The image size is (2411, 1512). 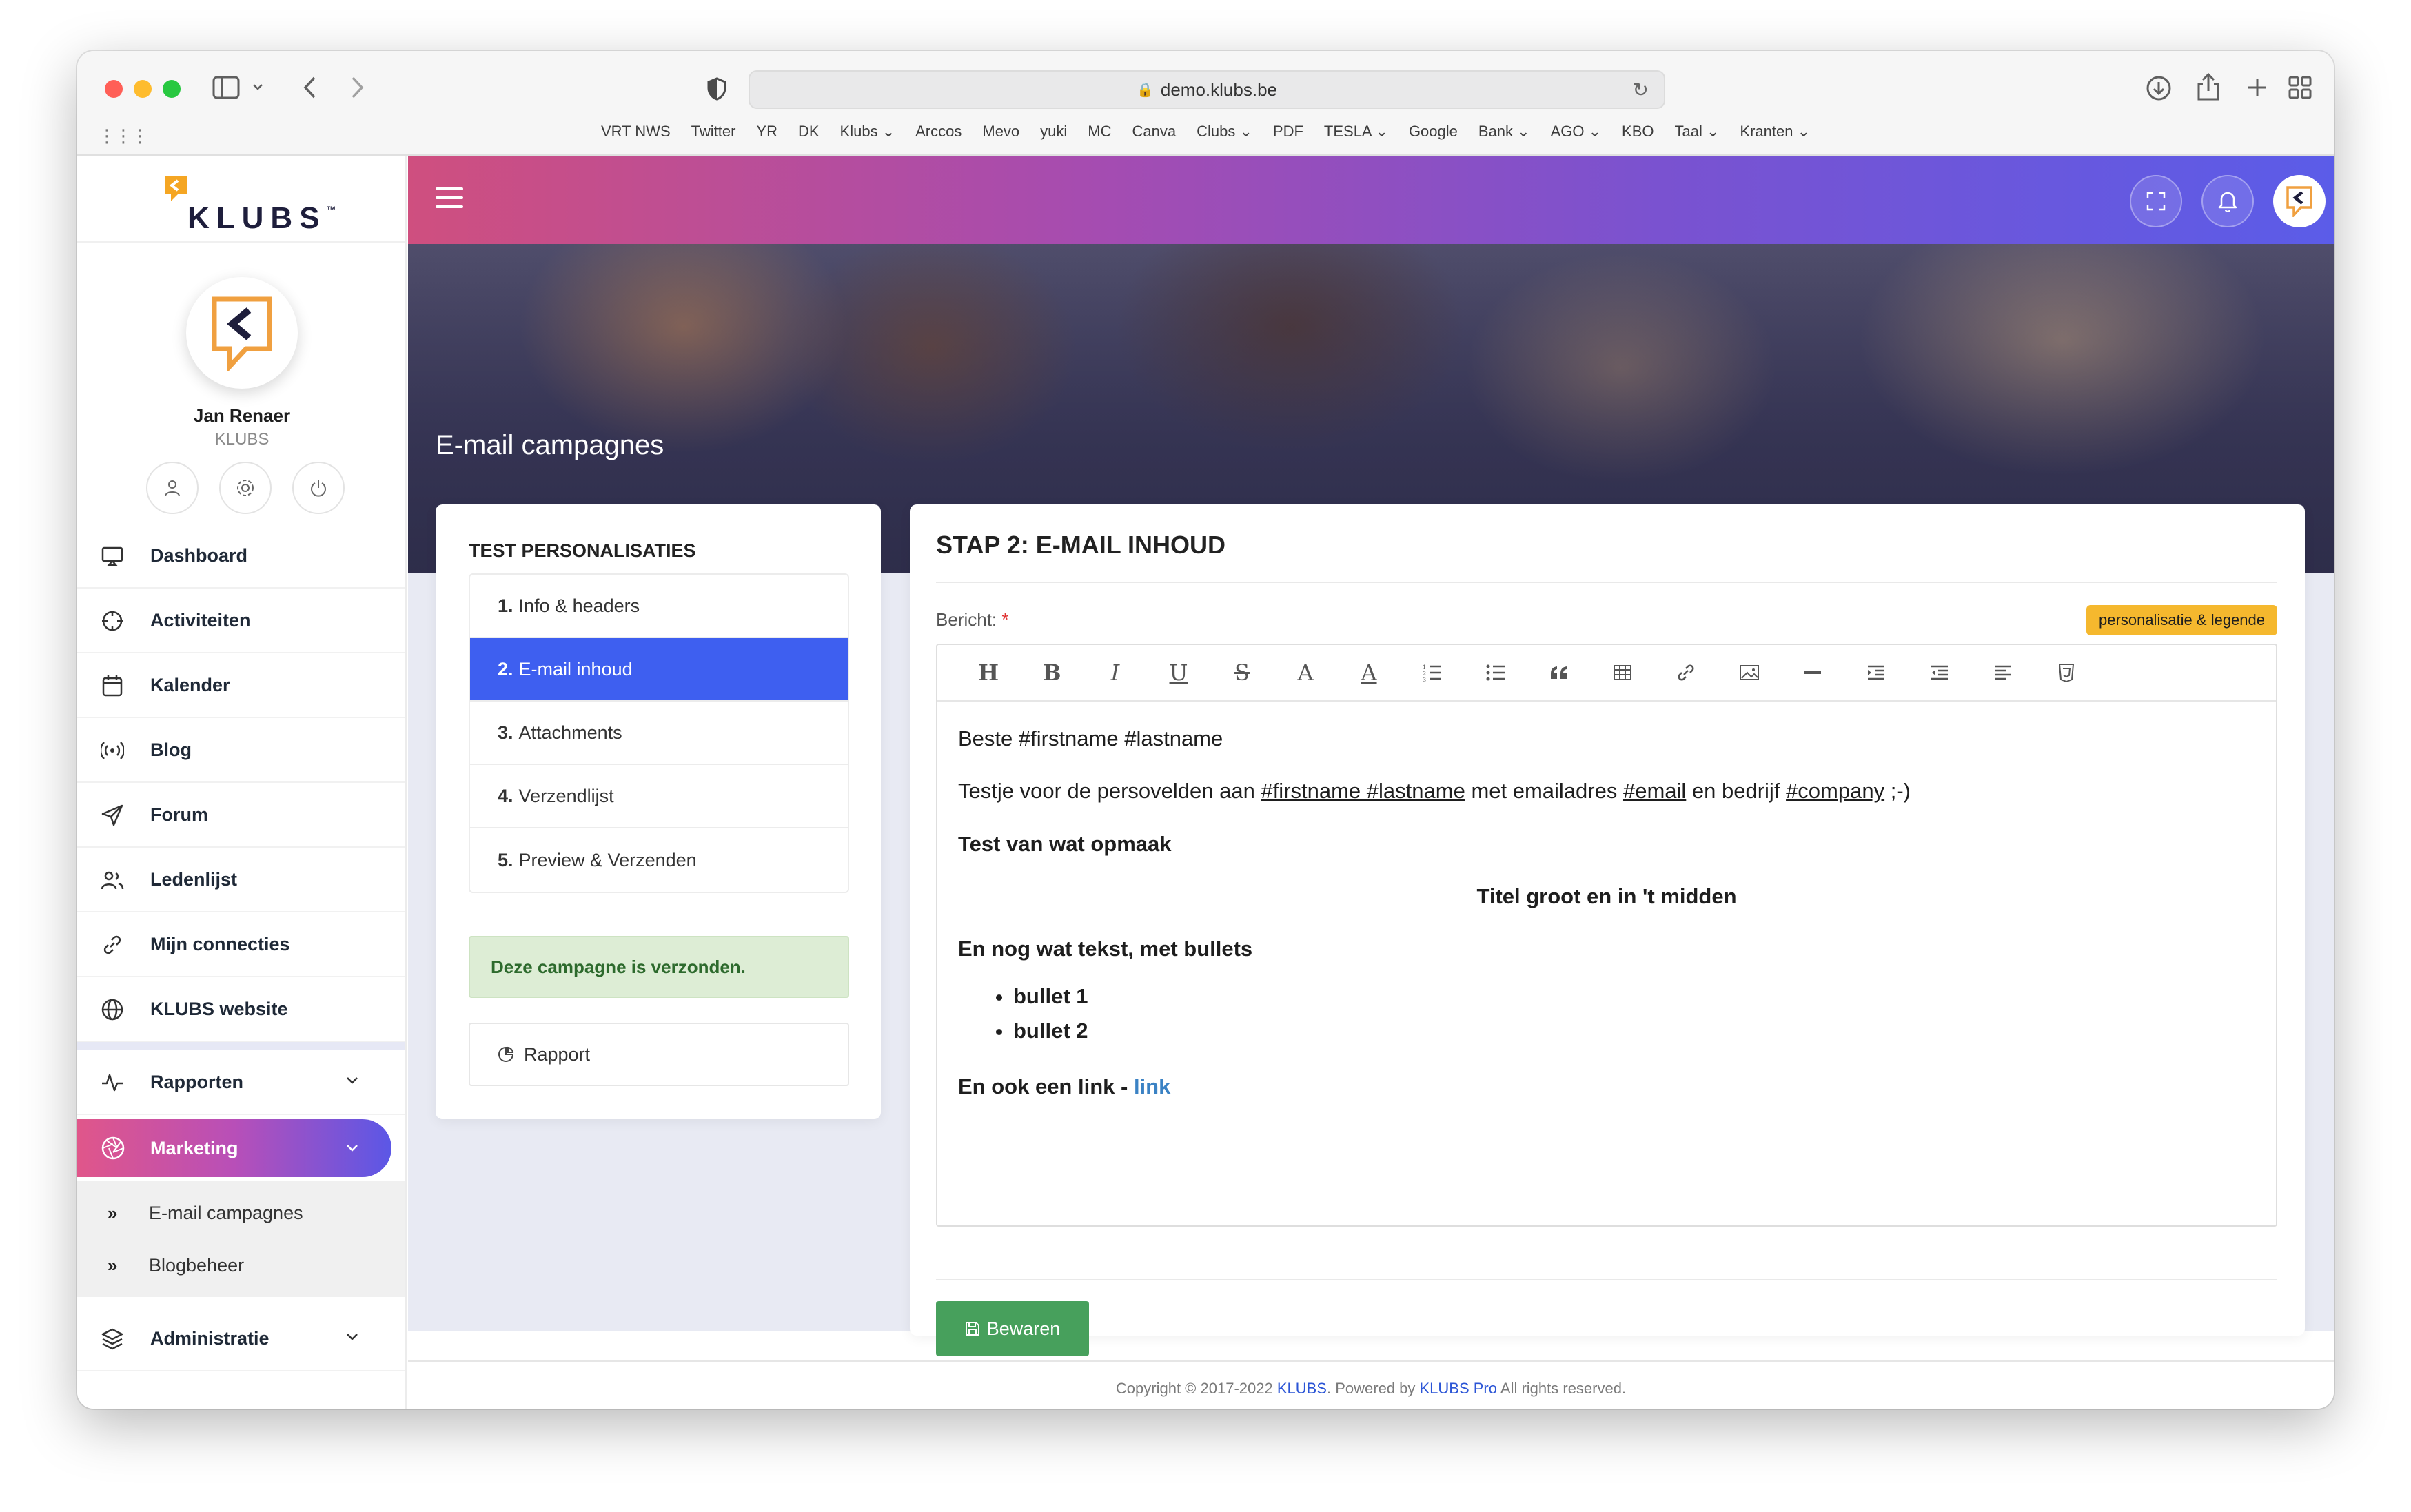 I want to click on close-window-button, so click(x=114, y=89).